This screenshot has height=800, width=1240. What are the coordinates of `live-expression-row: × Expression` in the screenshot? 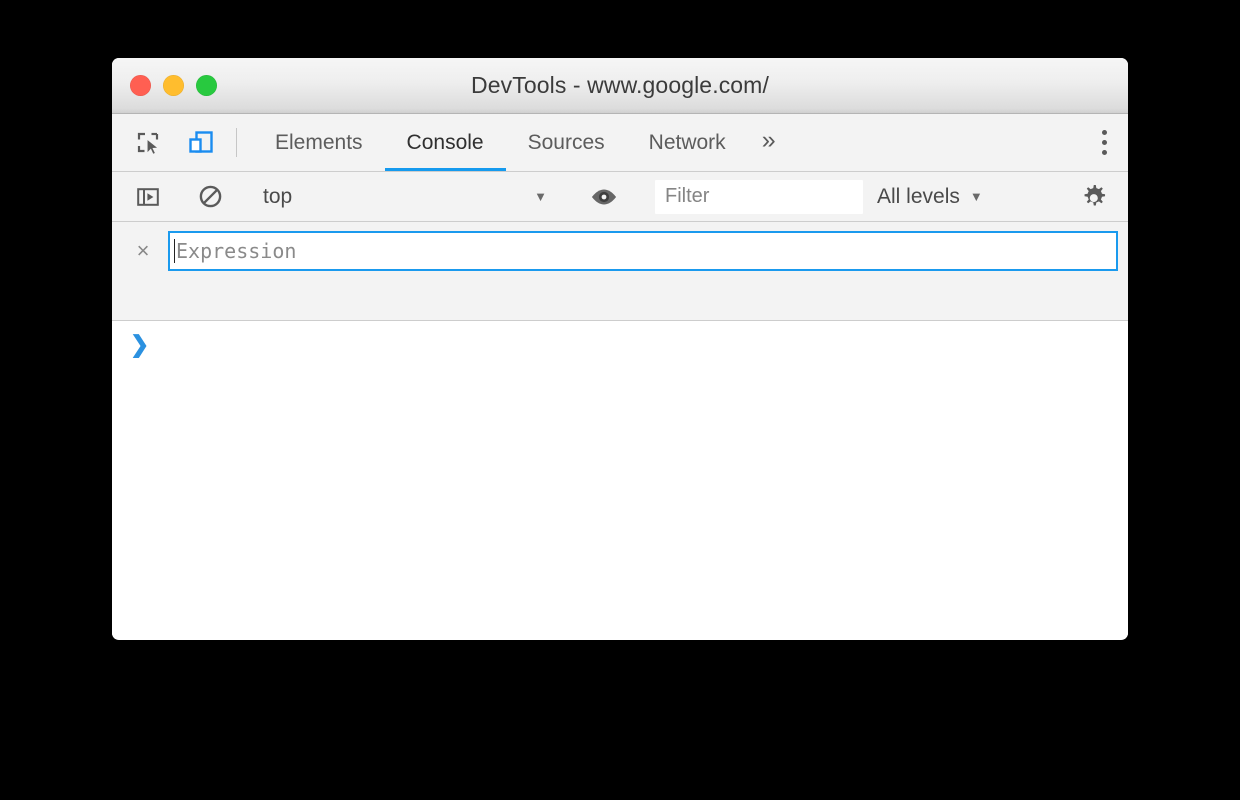 It's located at (620, 251).